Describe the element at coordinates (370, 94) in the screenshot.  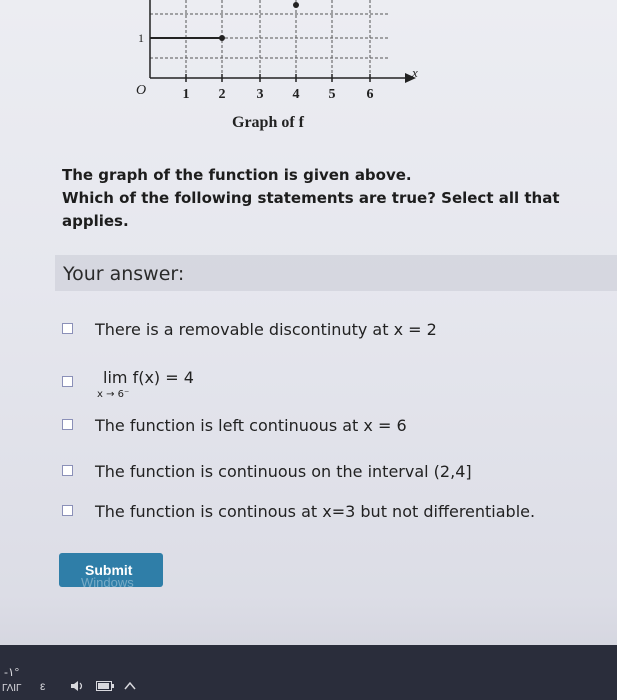
I see `x-tick-label: 6` at that location.